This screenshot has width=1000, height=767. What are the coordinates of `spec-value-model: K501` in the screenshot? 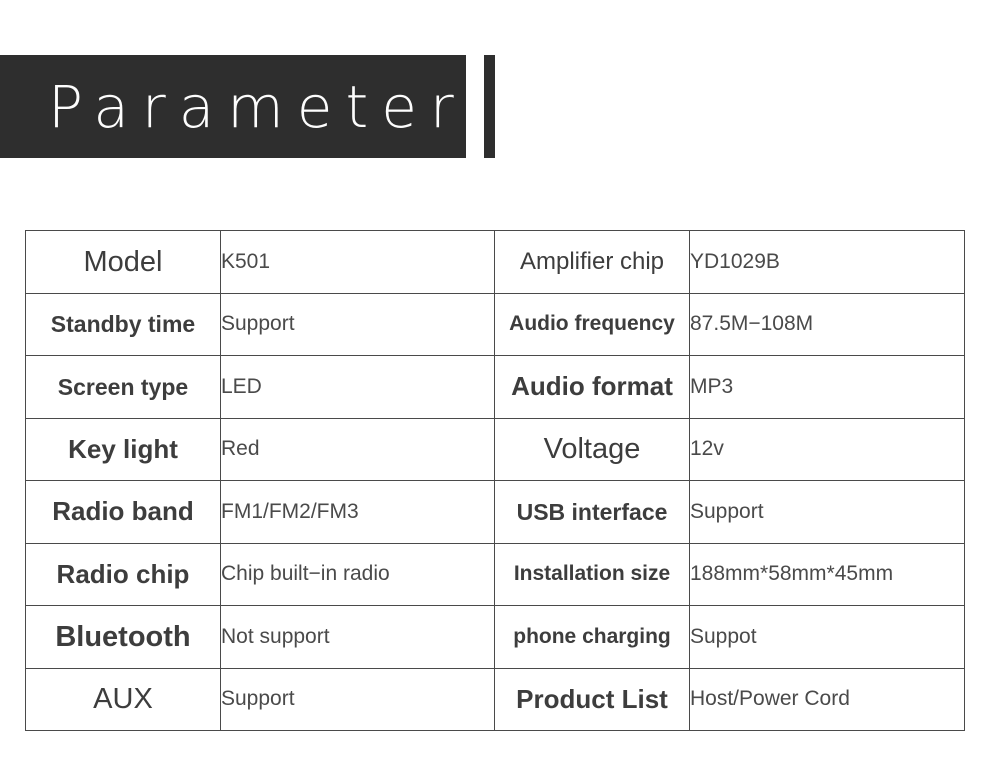 It's located at (357, 262).